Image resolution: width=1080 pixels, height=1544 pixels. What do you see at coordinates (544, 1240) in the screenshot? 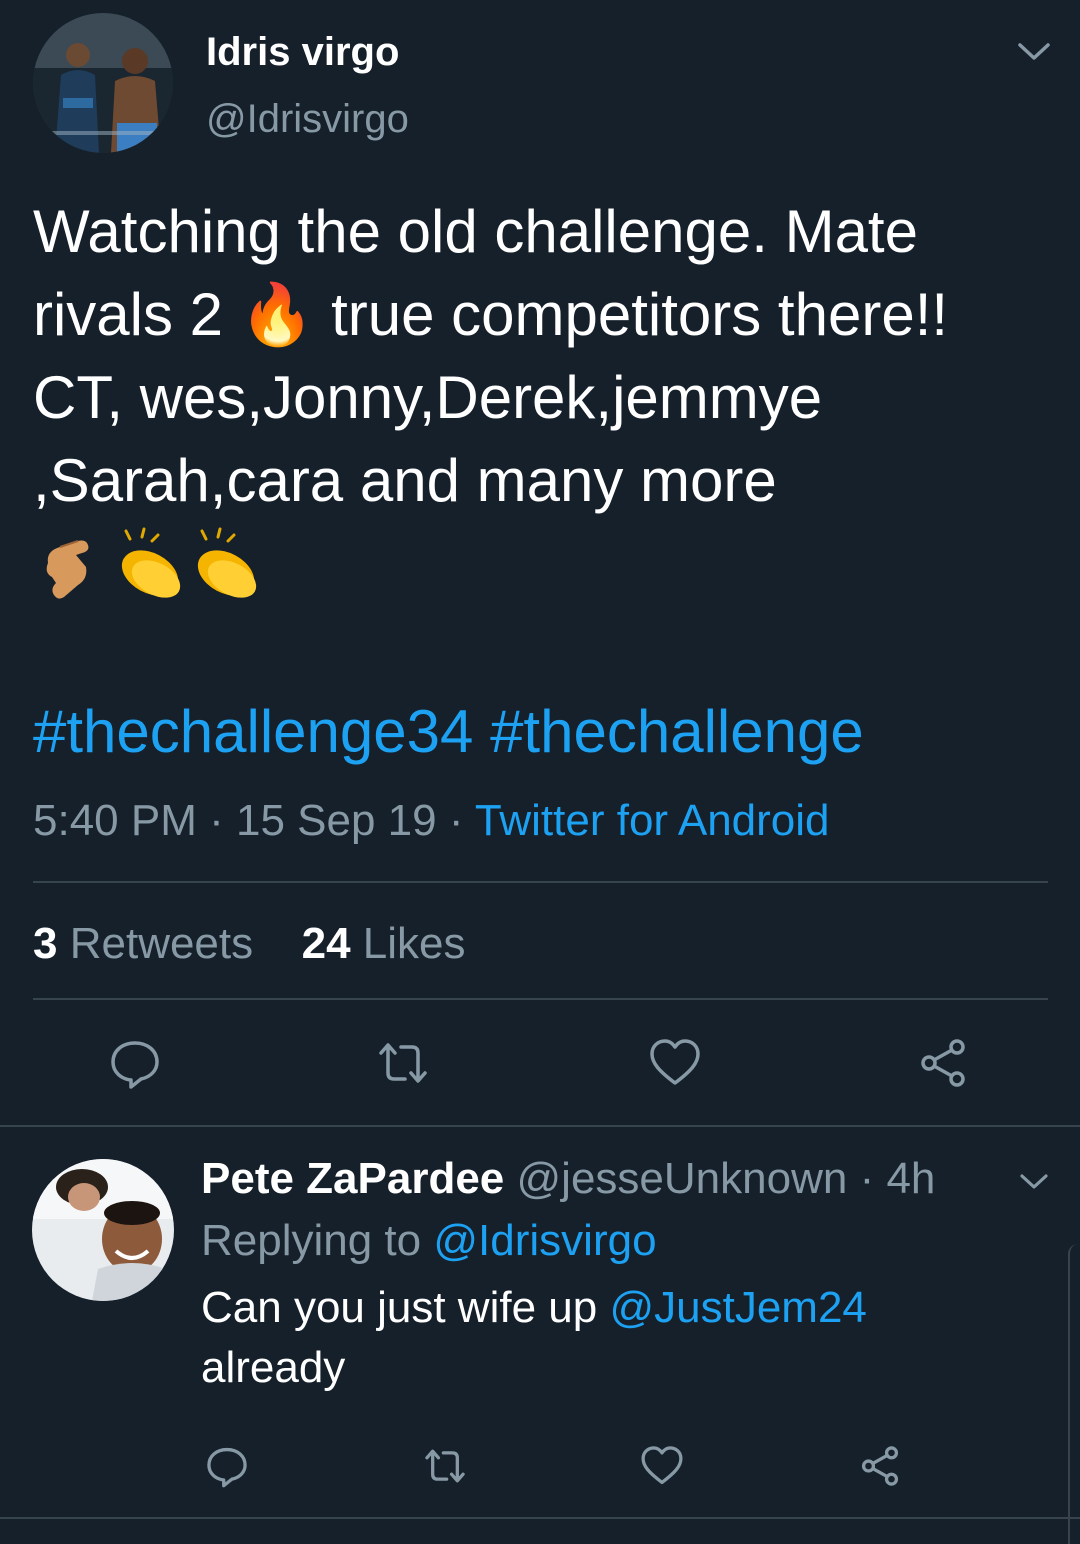
I see `replying-to-mention: @Idrisvirgo` at bounding box center [544, 1240].